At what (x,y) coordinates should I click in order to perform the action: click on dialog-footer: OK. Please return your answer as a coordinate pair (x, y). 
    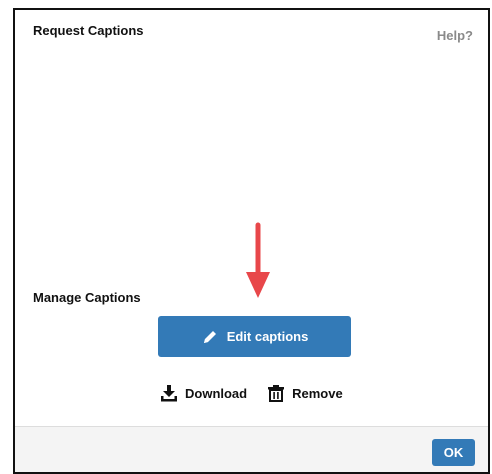
    Looking at the image, I should click on (251, 449).